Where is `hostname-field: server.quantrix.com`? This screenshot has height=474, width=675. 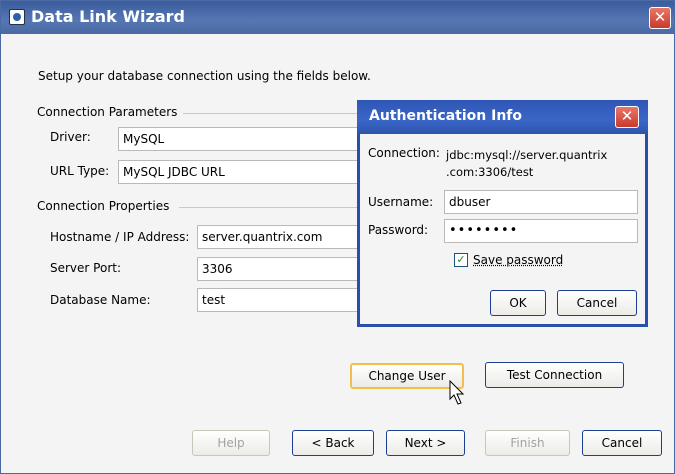 hostname-field: server.quantrix.com is located at coordinates (280, 237).